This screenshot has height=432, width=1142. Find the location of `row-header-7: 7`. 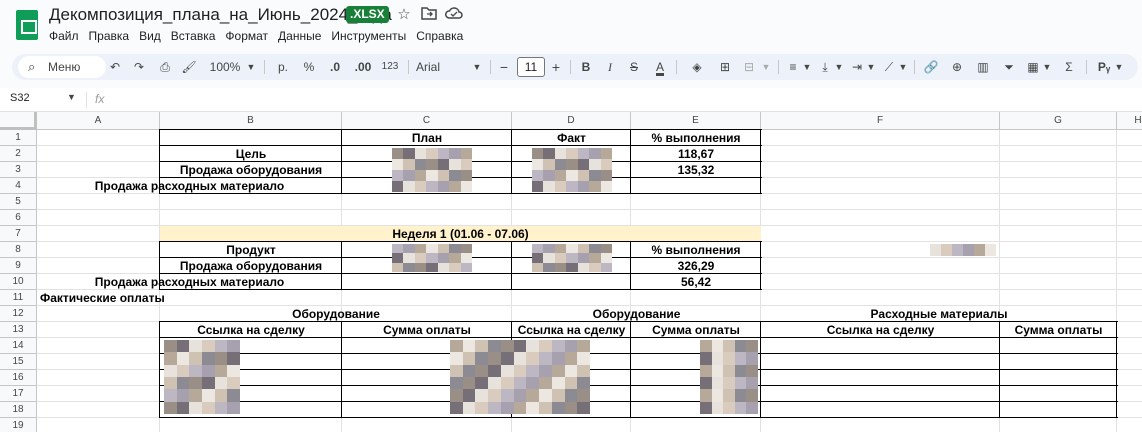

row-header-7: 7 is located at coordinates (18, 234).